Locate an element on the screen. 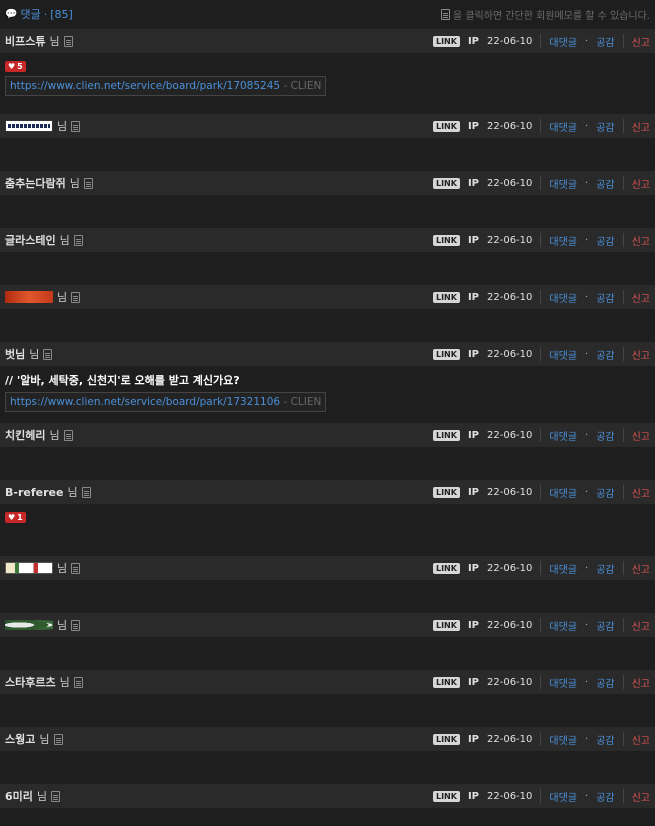 Image resolution: width=655 pixels, height=826 pixels. author-name: 비프스튜 is located at coordinates (25, 41).